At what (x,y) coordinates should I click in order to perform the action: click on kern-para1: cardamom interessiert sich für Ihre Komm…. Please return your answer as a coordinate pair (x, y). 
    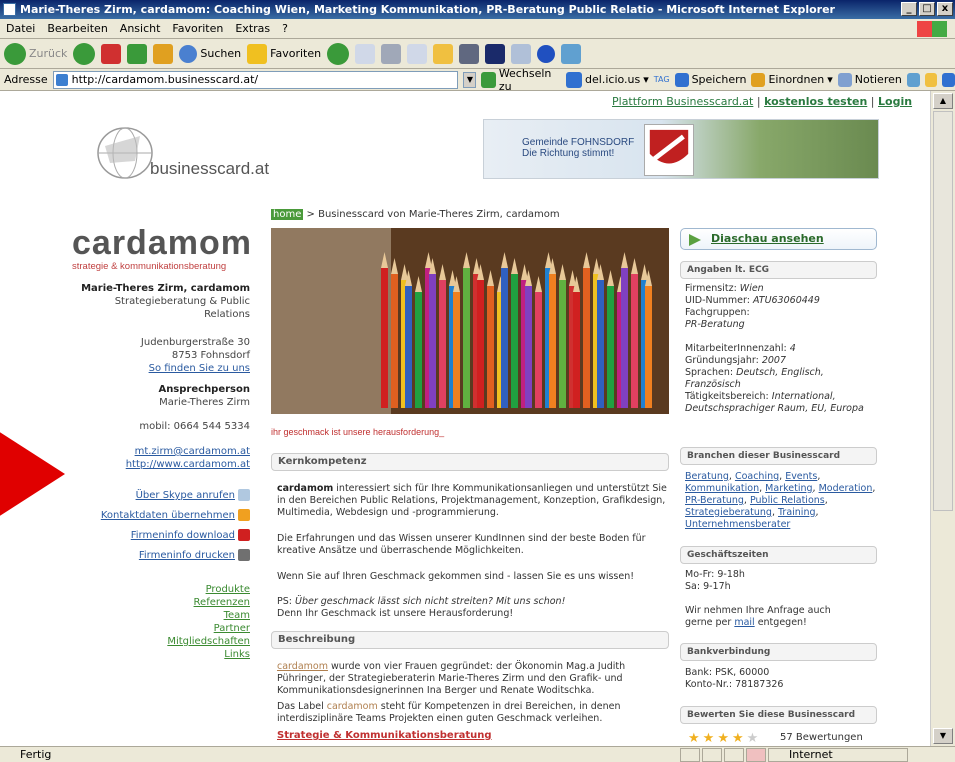
    Looking at the image, I should click on (472, 500).